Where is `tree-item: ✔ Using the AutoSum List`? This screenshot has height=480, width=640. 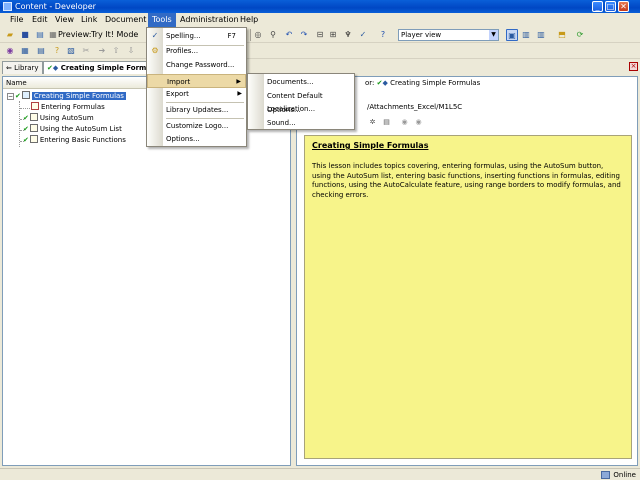 tree-item: ✔ Using the AutoSum List is located at coordinates (72, 129).